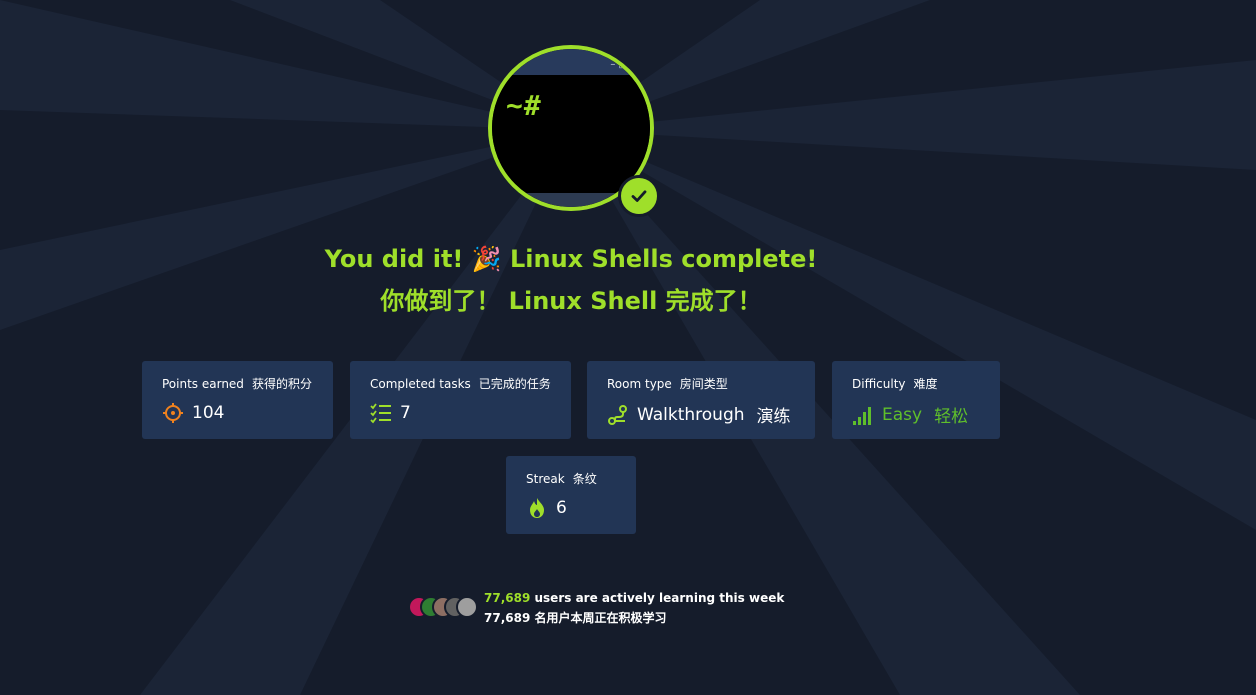 The width and height of the screenshot is (1256, 695). What do you see at coordinates (405, 413) in the screenshot?
I see `tasks-value: 7` at bounding box center [405, 413].